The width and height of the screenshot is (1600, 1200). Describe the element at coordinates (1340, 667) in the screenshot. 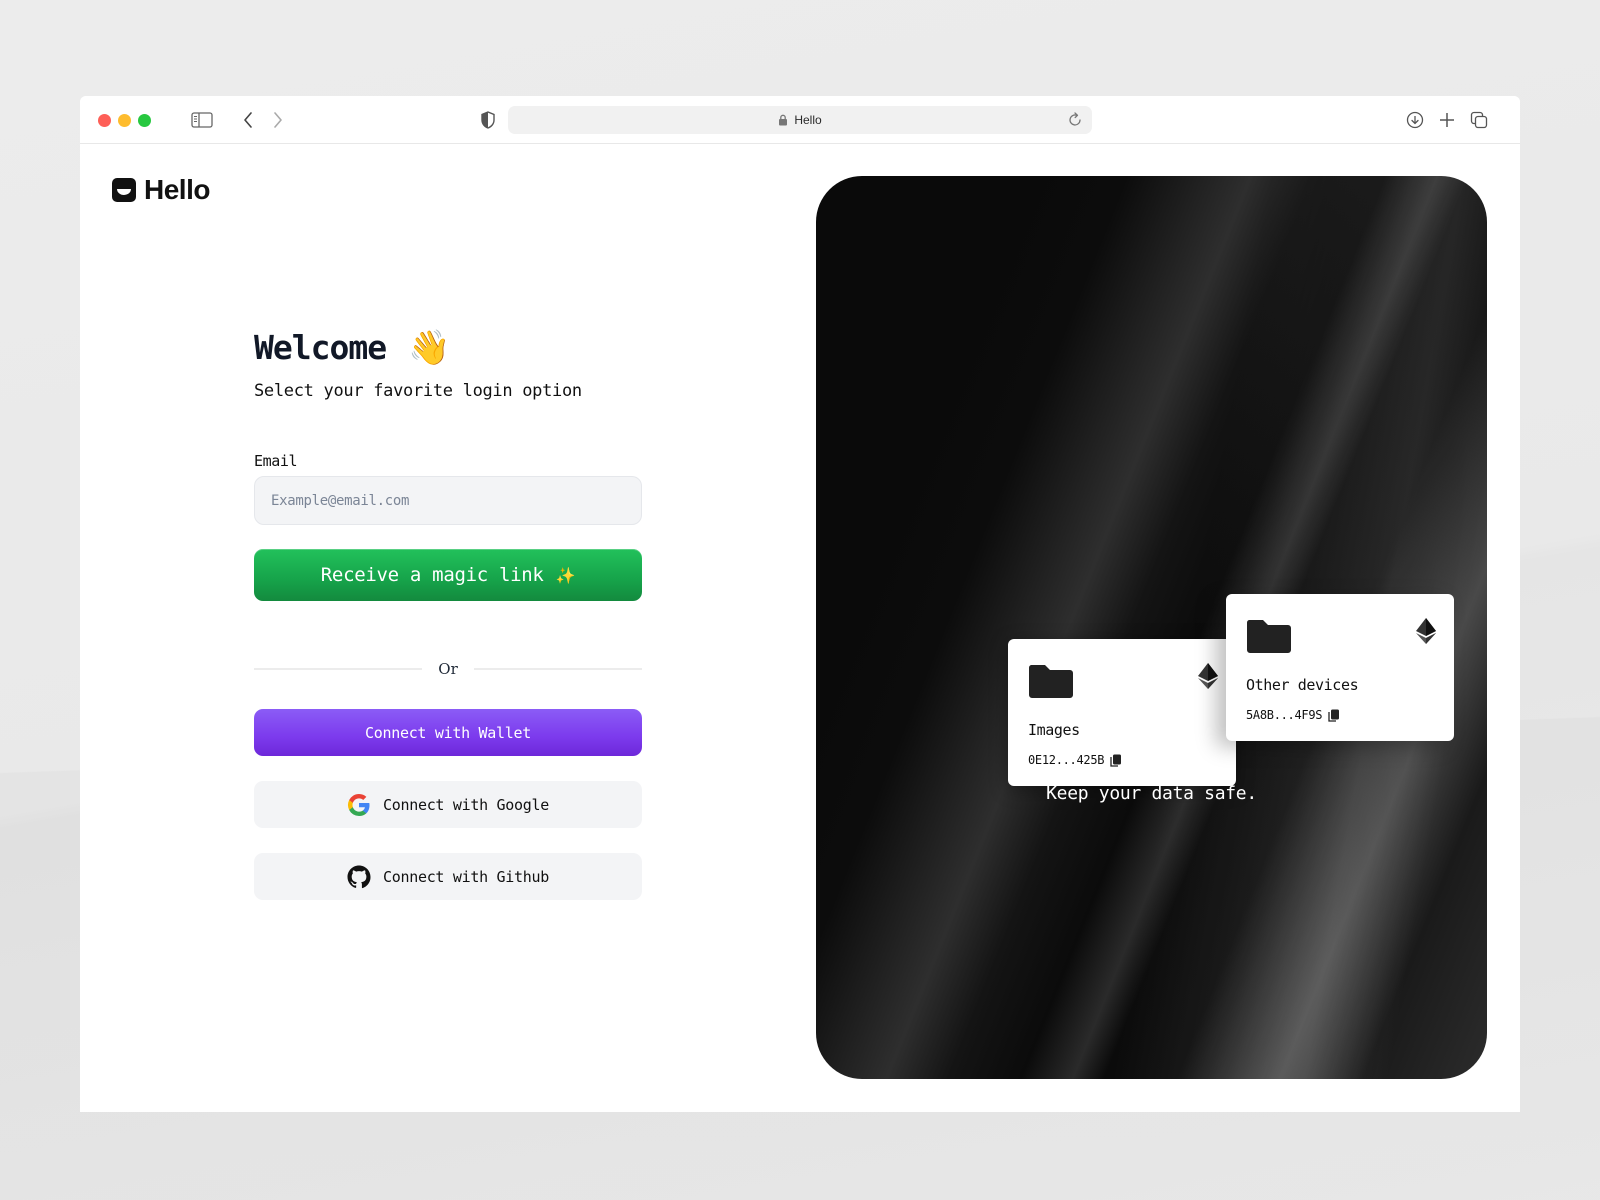

I see `vault-card: Other devices 5A8B...4F9S` at that location.